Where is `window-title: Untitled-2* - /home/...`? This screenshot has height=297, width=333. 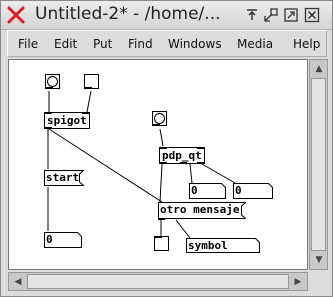 window-title: Untitled-2* - /home/... is located at coordinates (128, 14).